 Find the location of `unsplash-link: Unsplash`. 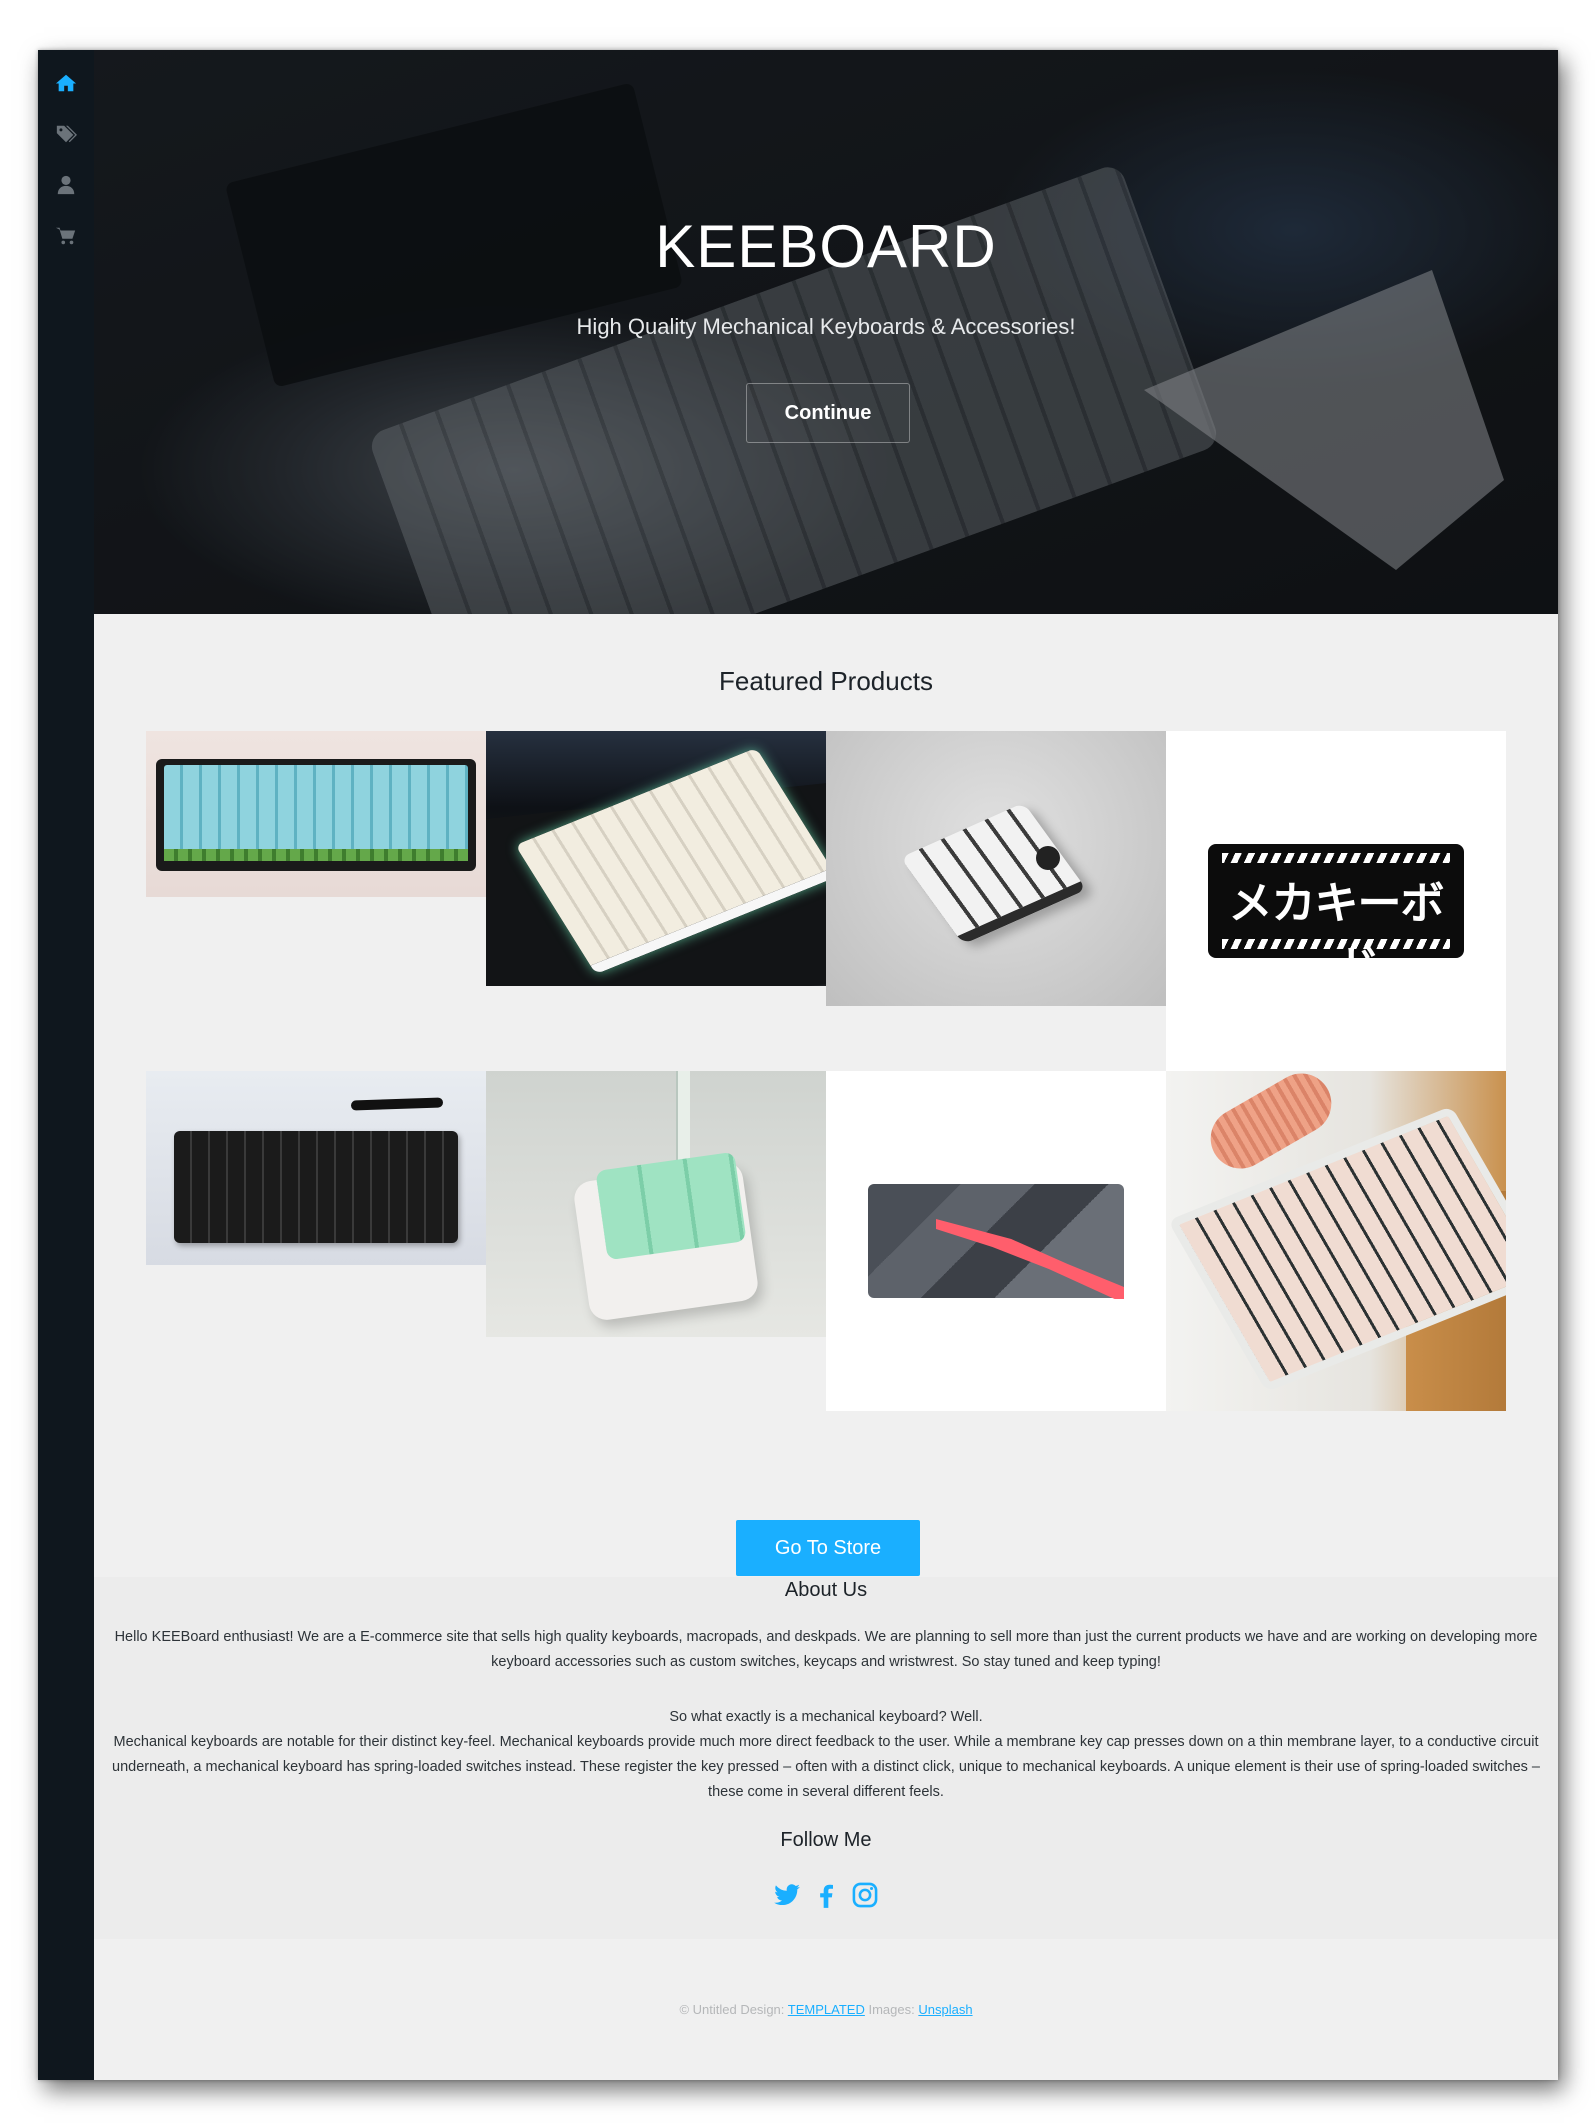

unsplash-link: Unsplash is located at coordinates (945, 2009).